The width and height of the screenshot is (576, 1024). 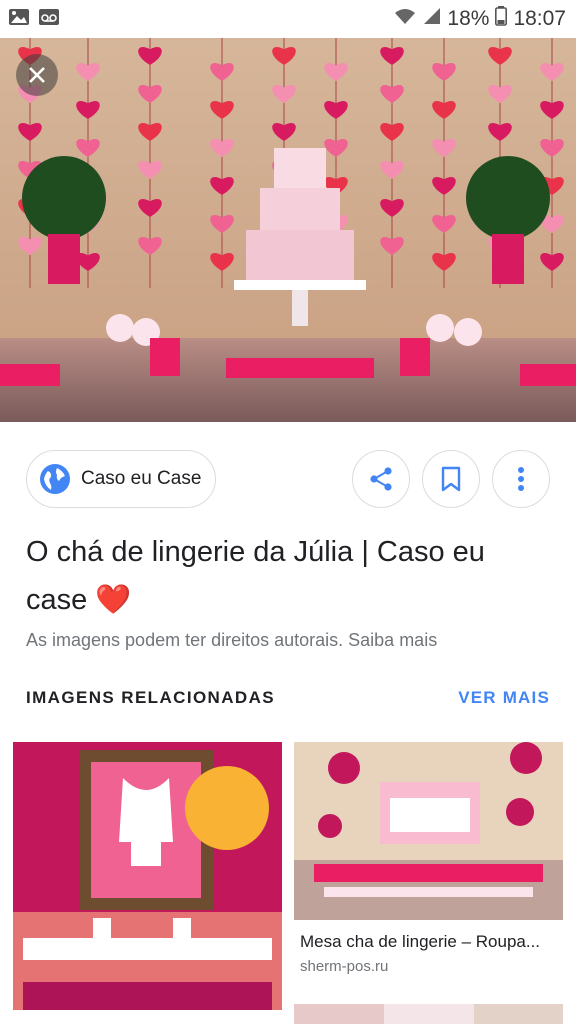 What do you see at coordinates (49, 19) in the screenshot?
I see `voicemail-icon` at bounding box center [49, 19].